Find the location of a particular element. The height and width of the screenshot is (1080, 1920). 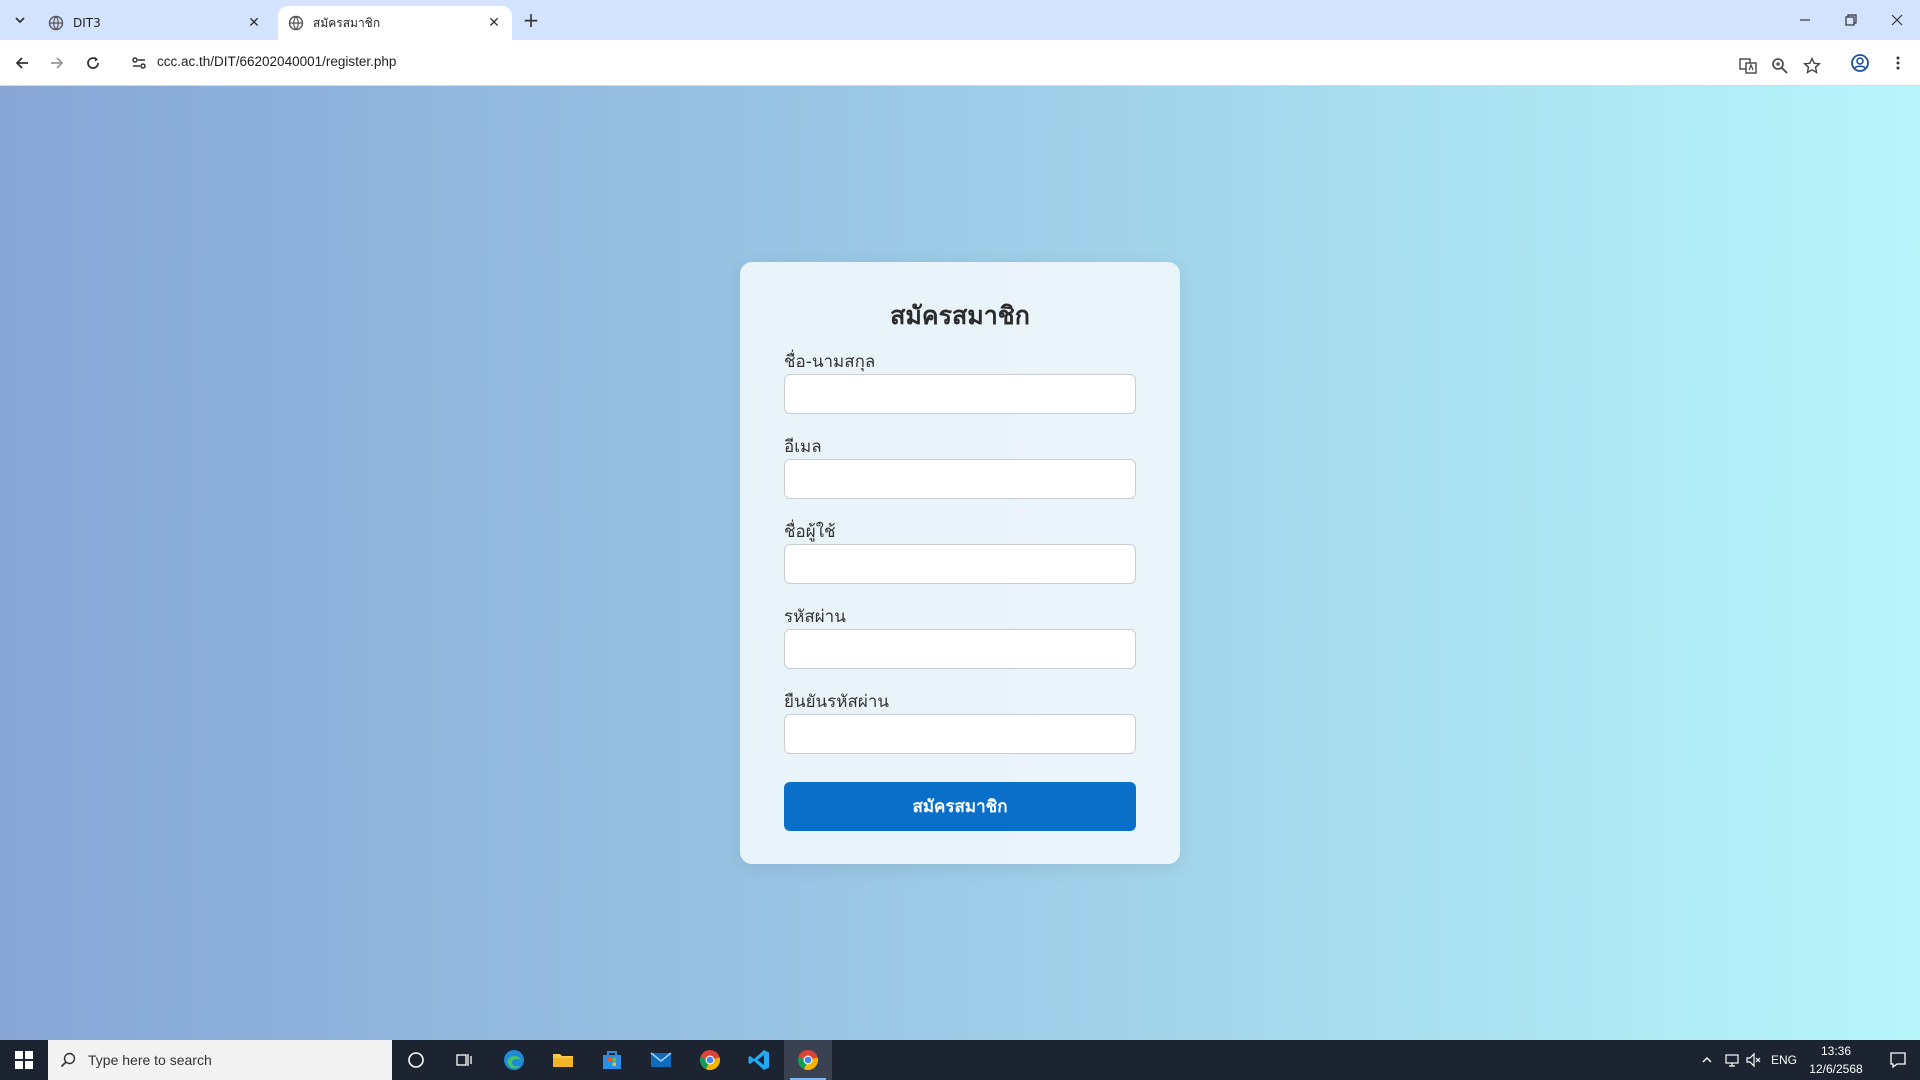

search-placeholder: Type here to search is located at coordinates (150, 1060).